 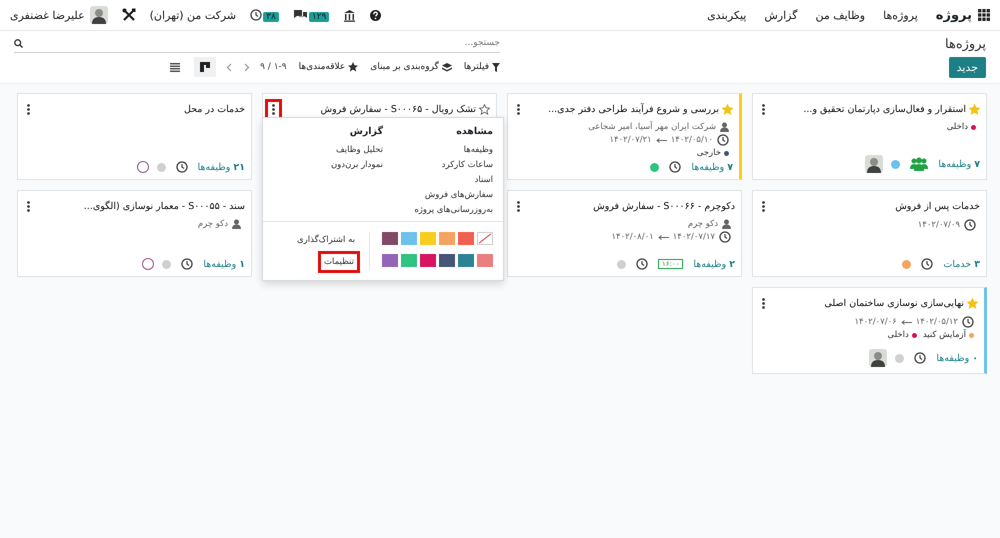 I want to click on project-card: بررسی و شروع فرآیند طراحی دفتر جدی... شرکت ایران مهر آسیا، امیر شجاعی ۱۴۰۲/۰۵/۱۰ ۱۴۰۲/۰۷/۲۱ خارجی ۷ وظیفه‌ها, so click(x=624, y=136).